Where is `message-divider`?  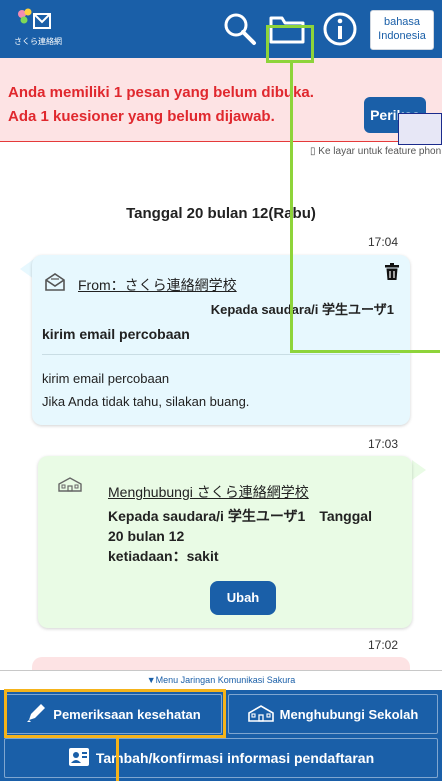
message-divider is located at coordinates (221, 354).